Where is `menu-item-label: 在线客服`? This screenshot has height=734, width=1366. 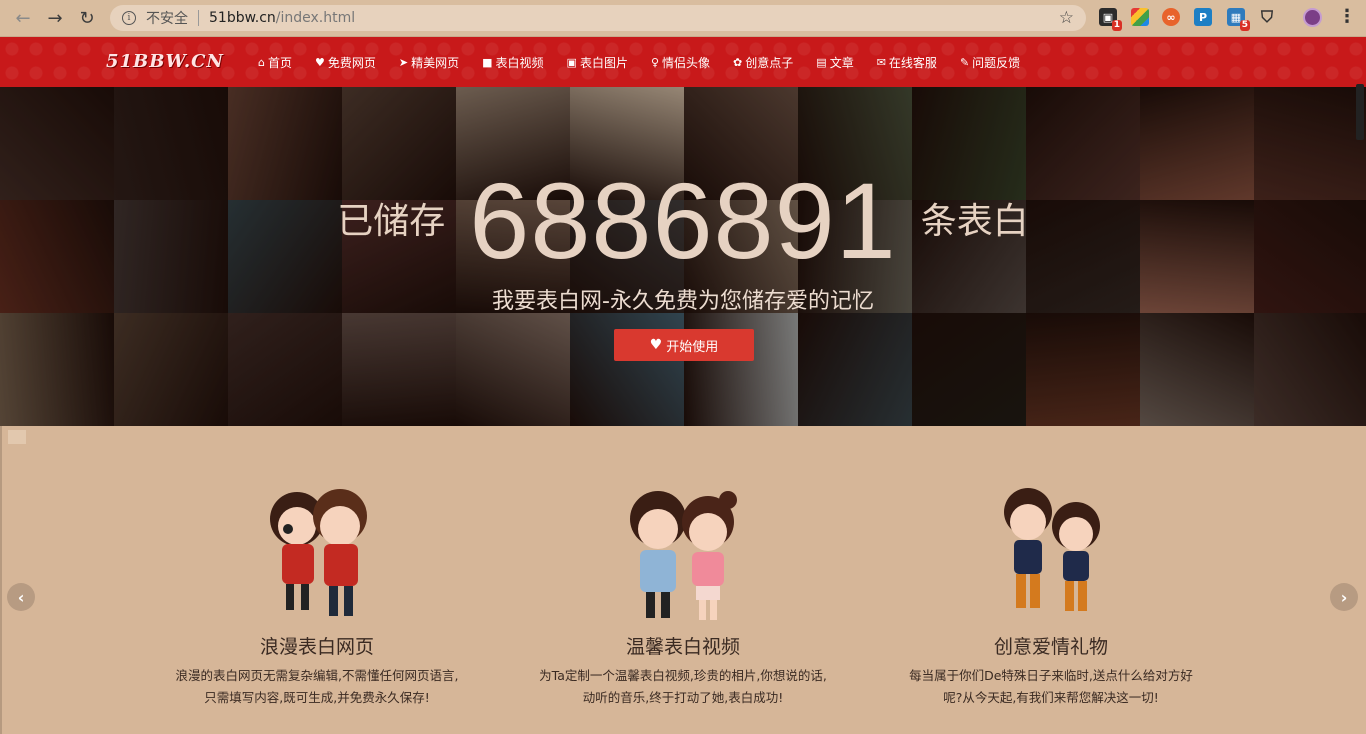
menu-item-label: 在线客服 is located at coordinates (912, 62).